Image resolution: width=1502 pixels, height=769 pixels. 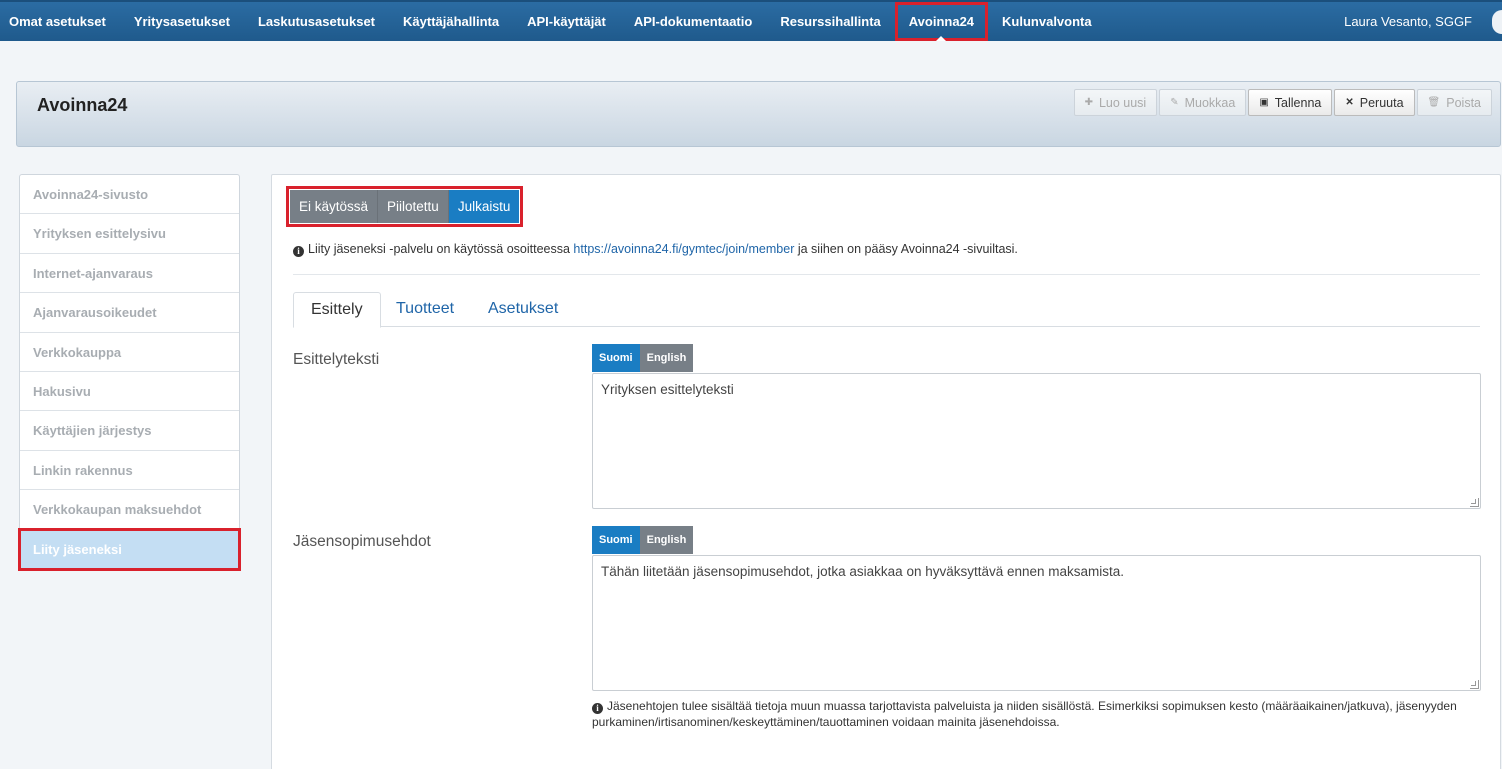 I want to click on terms-label: Jäsensopimusehdot, so click(x=362, y=541).